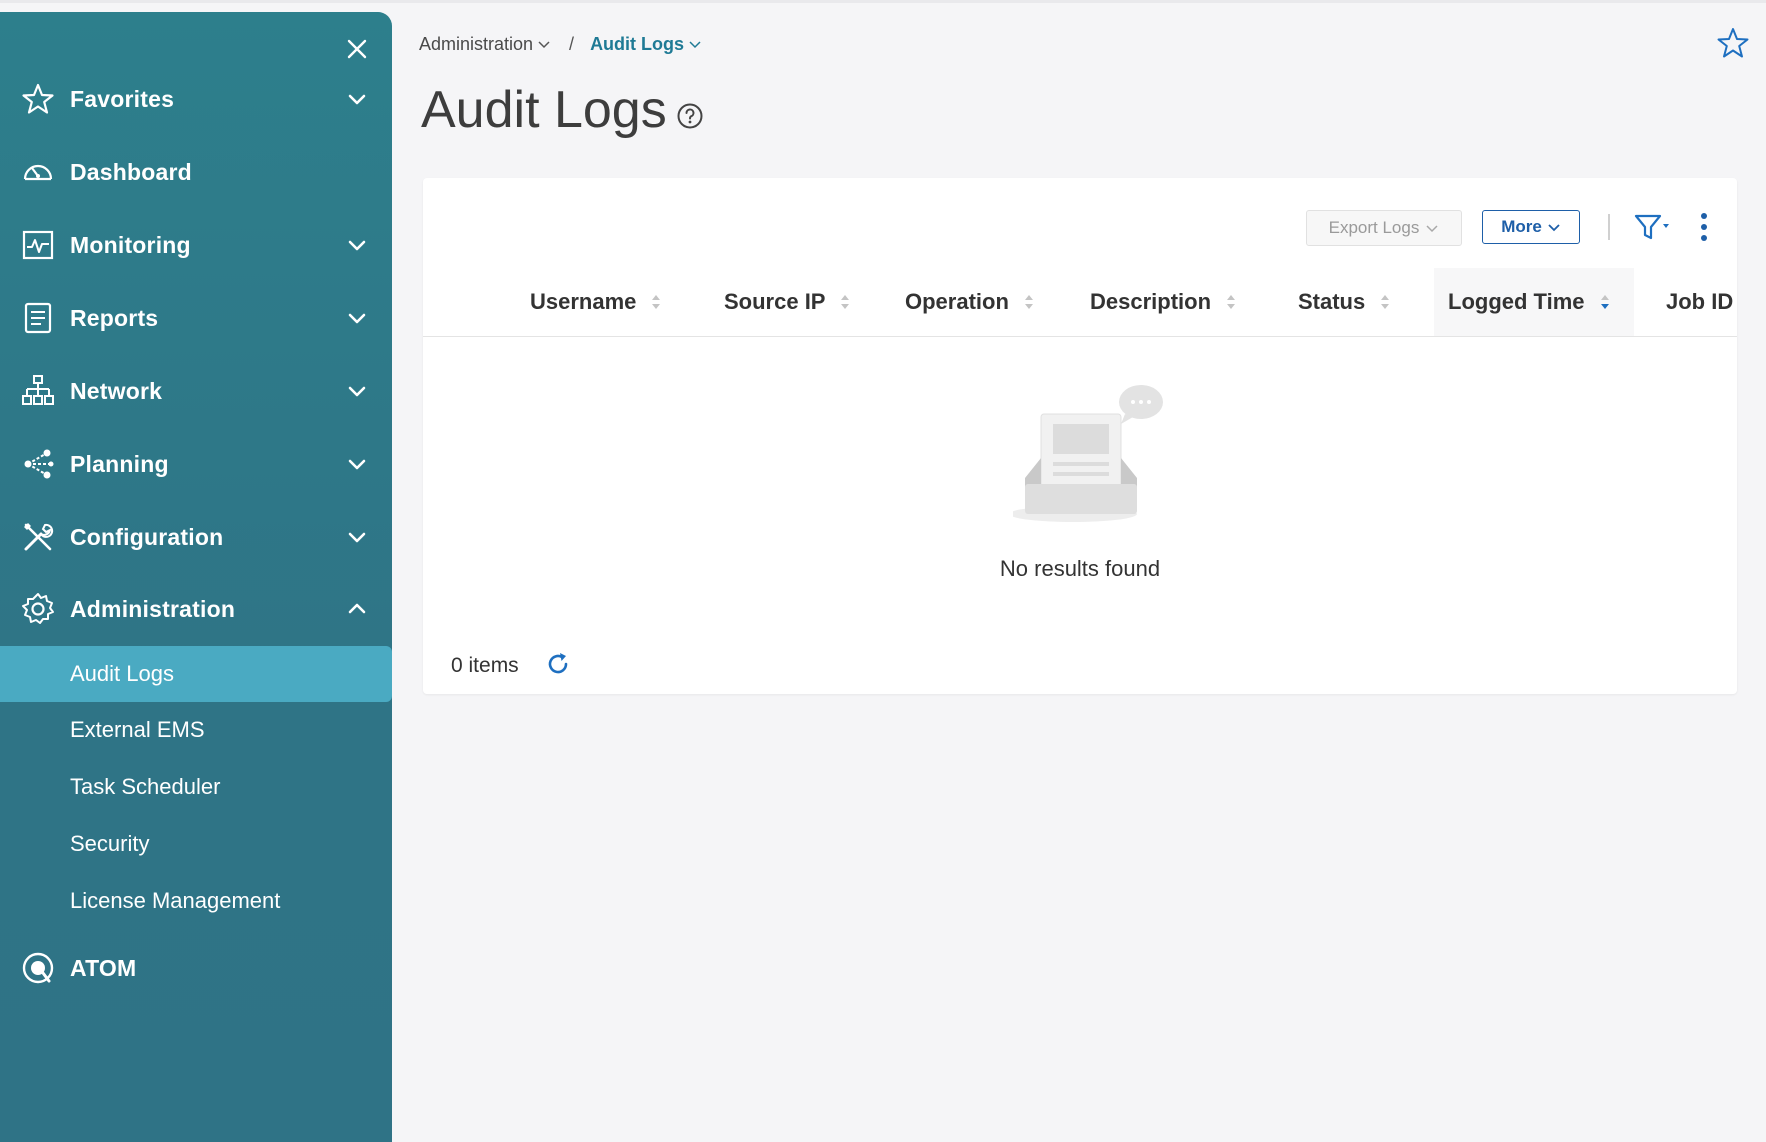 This screenshot has width=1766, height=1142. I want to click on more-button: More, so click(1531, 227).